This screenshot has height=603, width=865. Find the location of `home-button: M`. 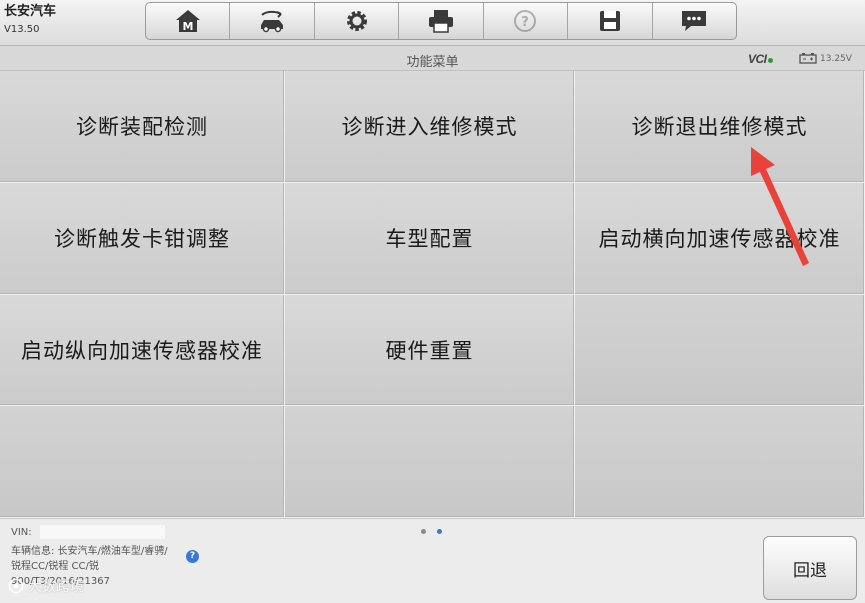

home-button: M is located at coordinates (188, 21).